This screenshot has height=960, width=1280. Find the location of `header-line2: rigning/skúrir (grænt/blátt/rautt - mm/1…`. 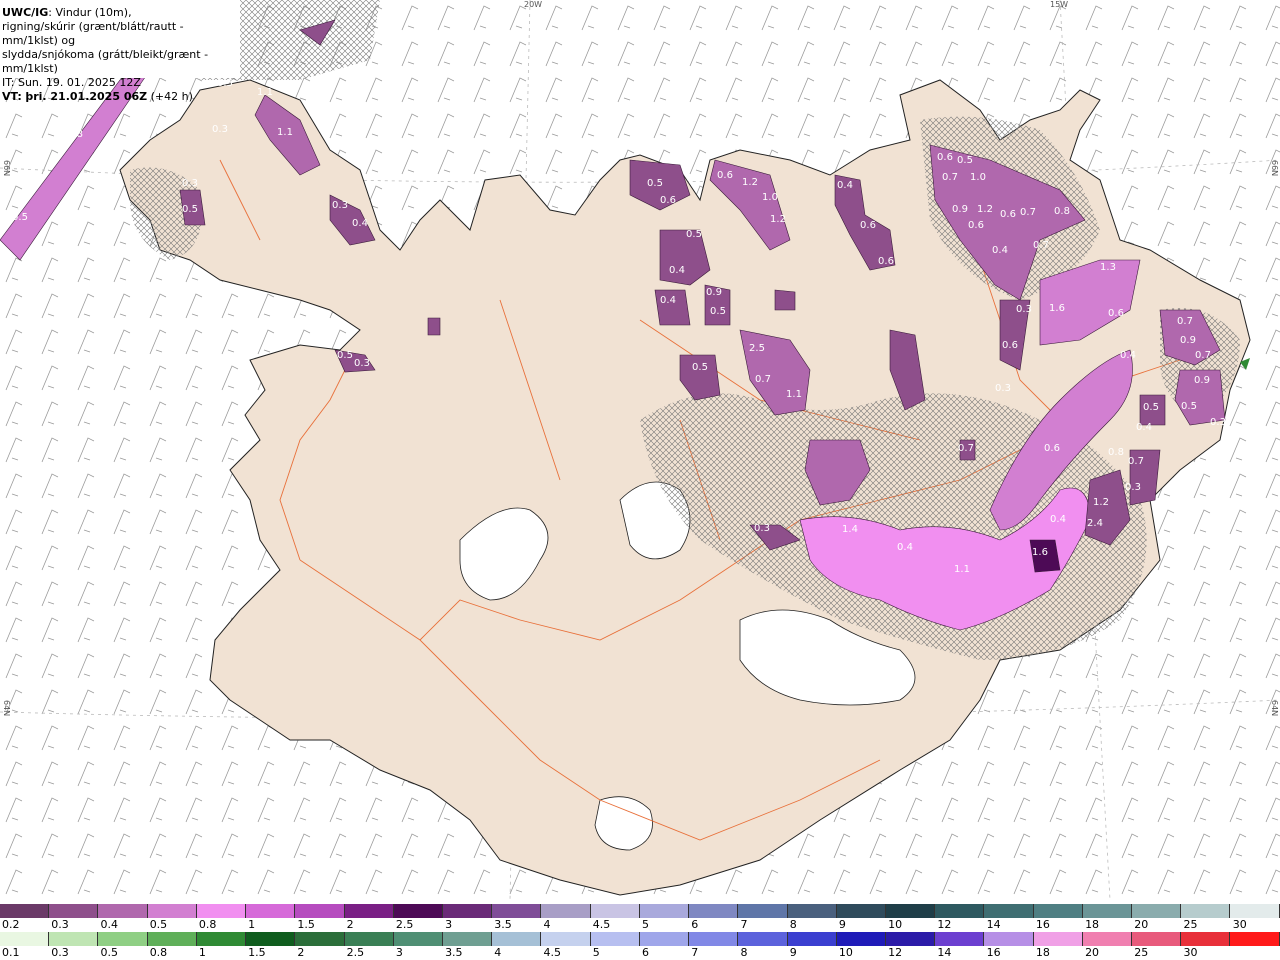

header-line2: rigning/skúrir (grænt/blátt/rautt - mm/1… is located at coordinates (93, 33).